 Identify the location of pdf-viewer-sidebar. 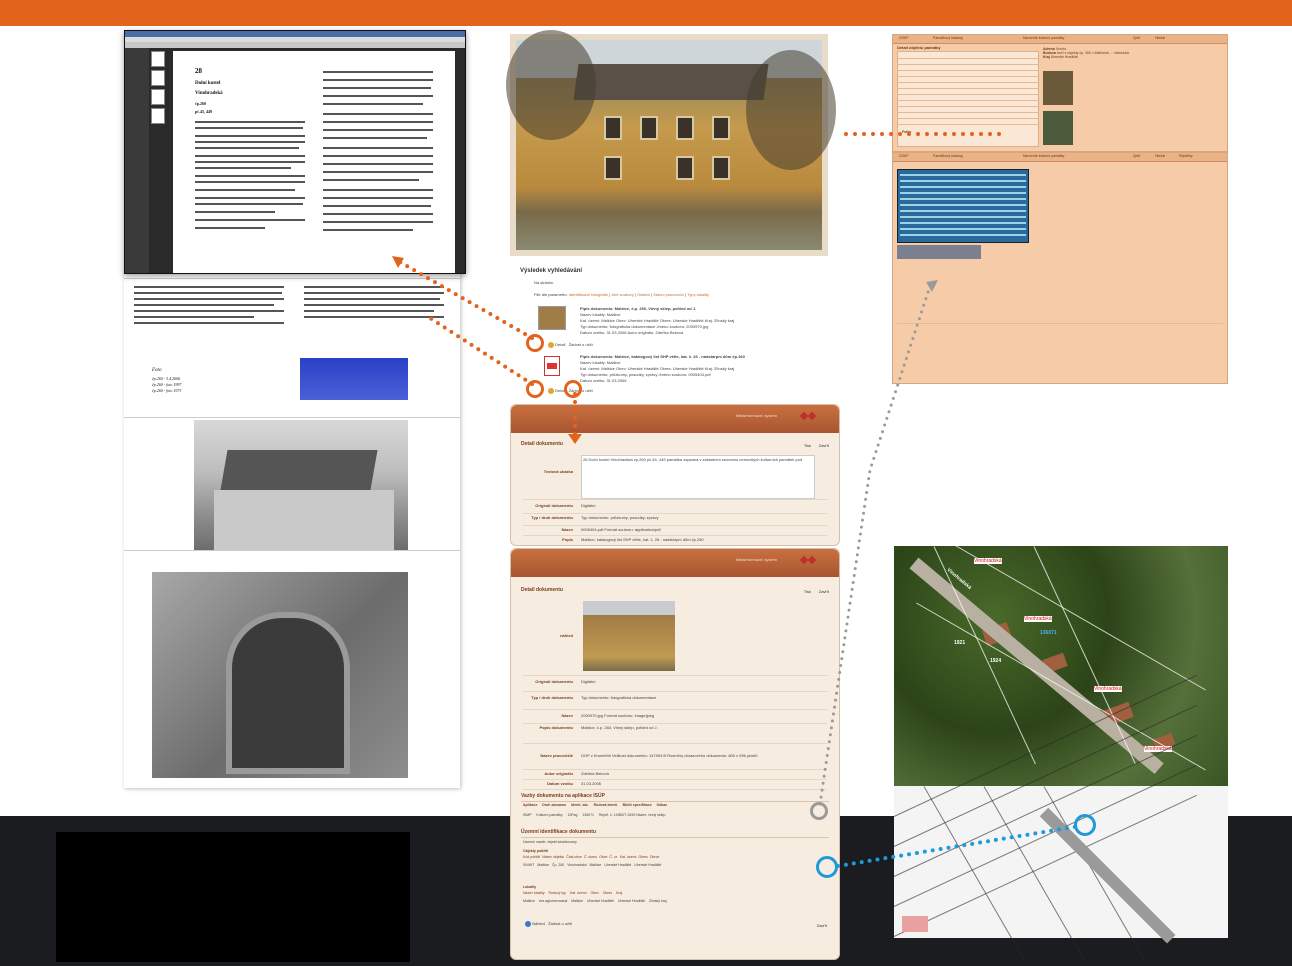
(137, 160).